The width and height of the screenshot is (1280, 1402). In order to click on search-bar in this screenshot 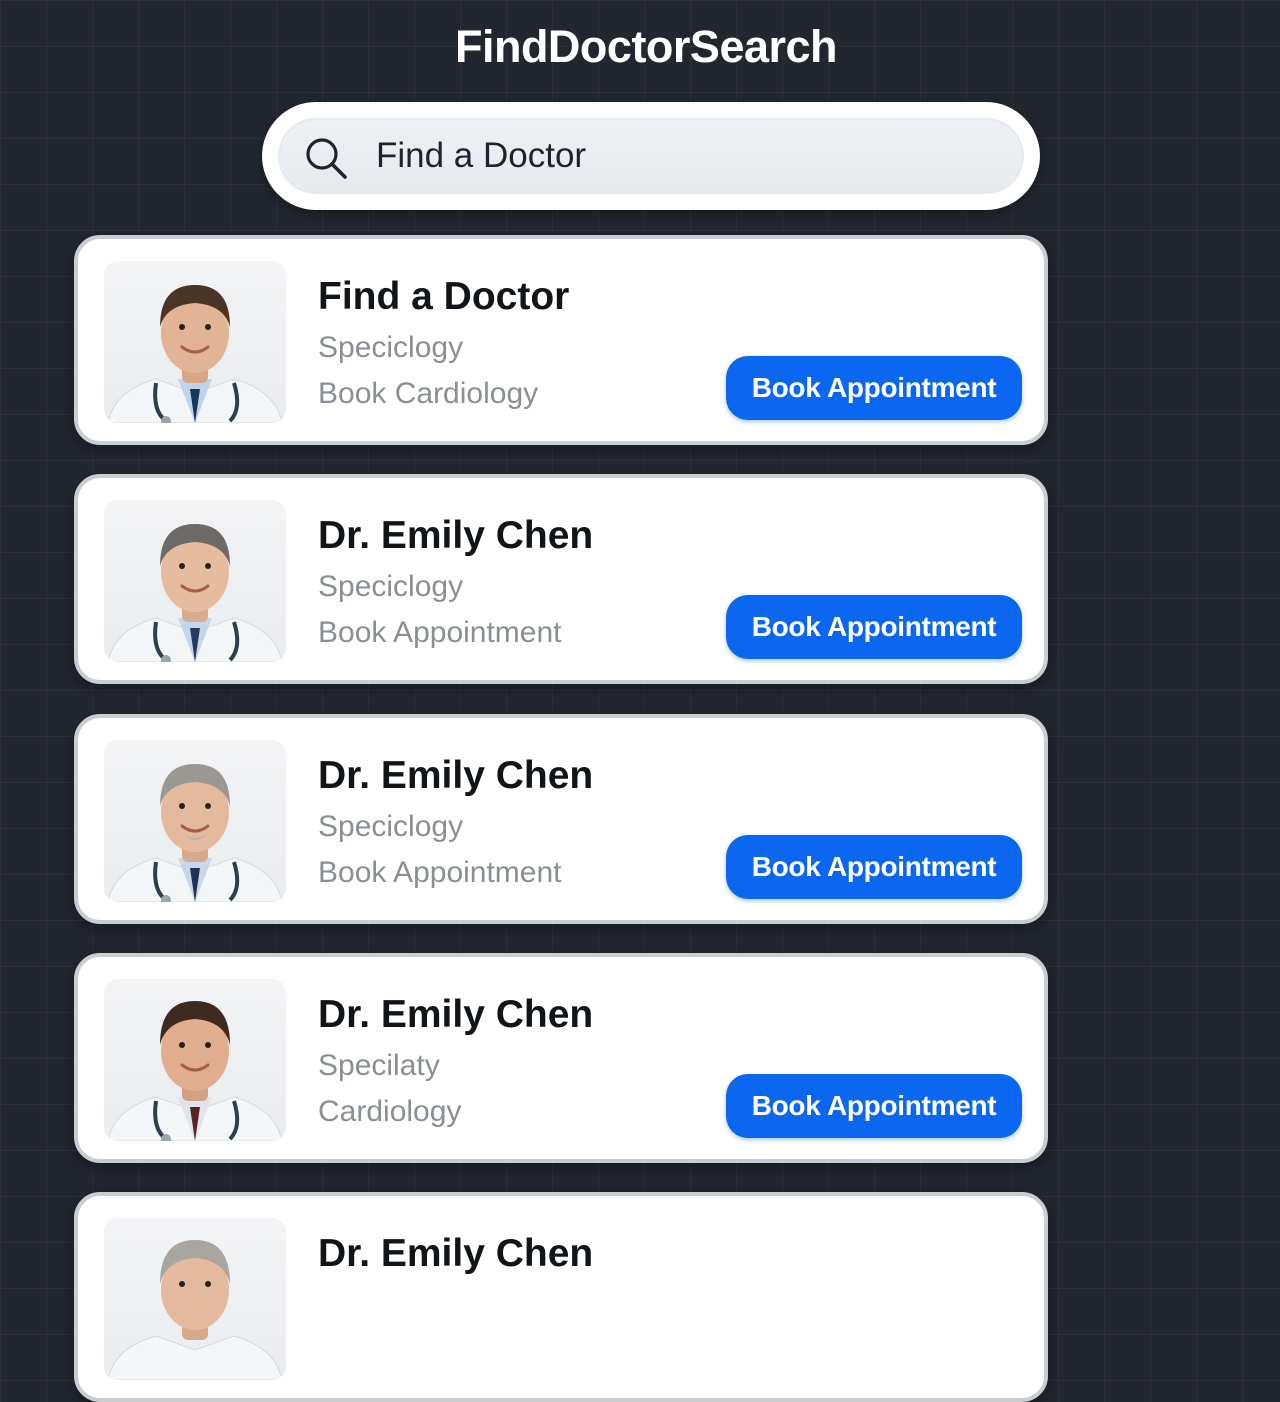, I will do `click(651, 156)`.